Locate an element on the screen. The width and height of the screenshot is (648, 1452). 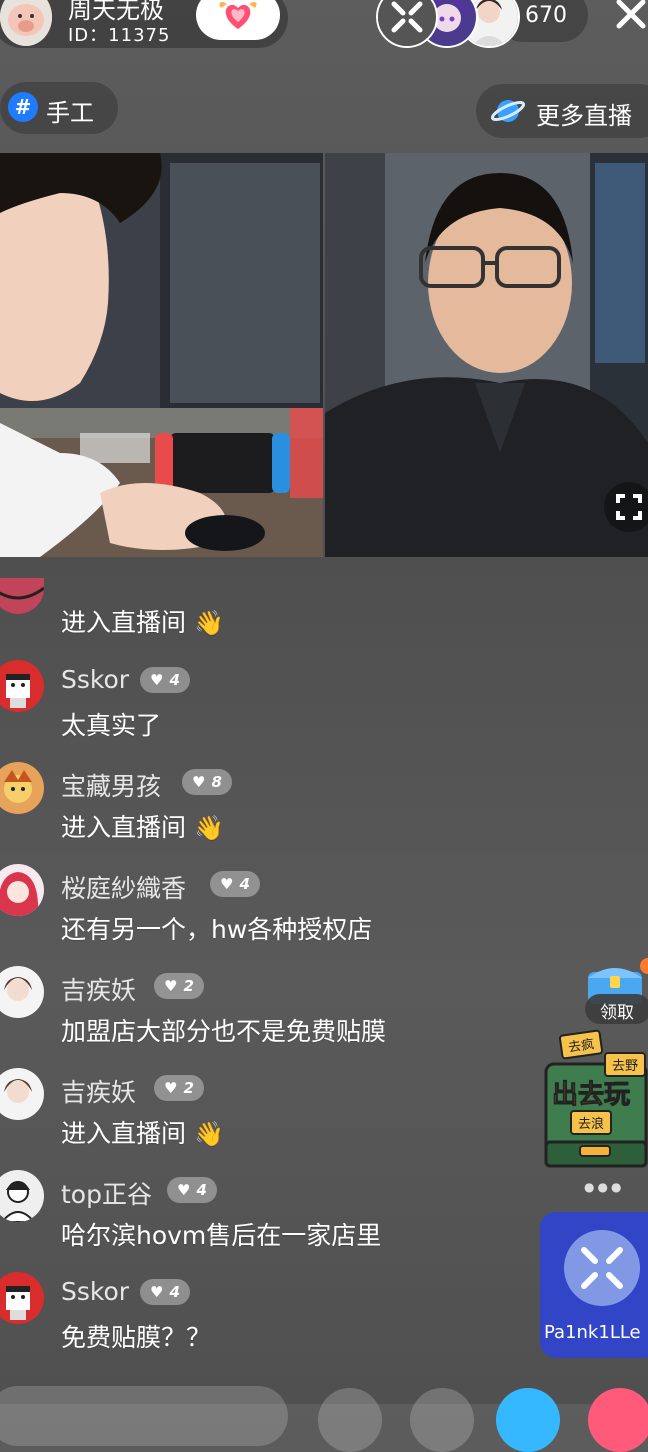
video-feed-left is located at coordinates (161, 355).